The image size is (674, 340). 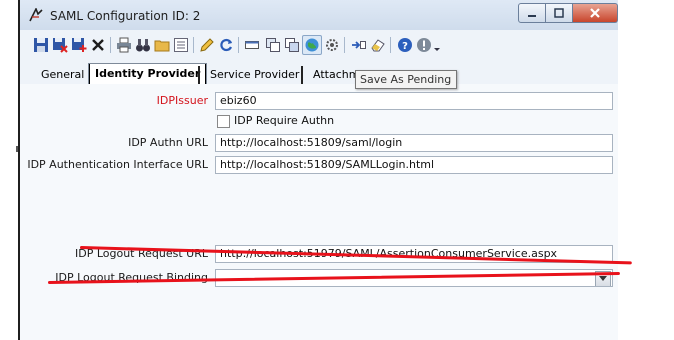 I want to click on maximize-button, so click(x=559, y=13).